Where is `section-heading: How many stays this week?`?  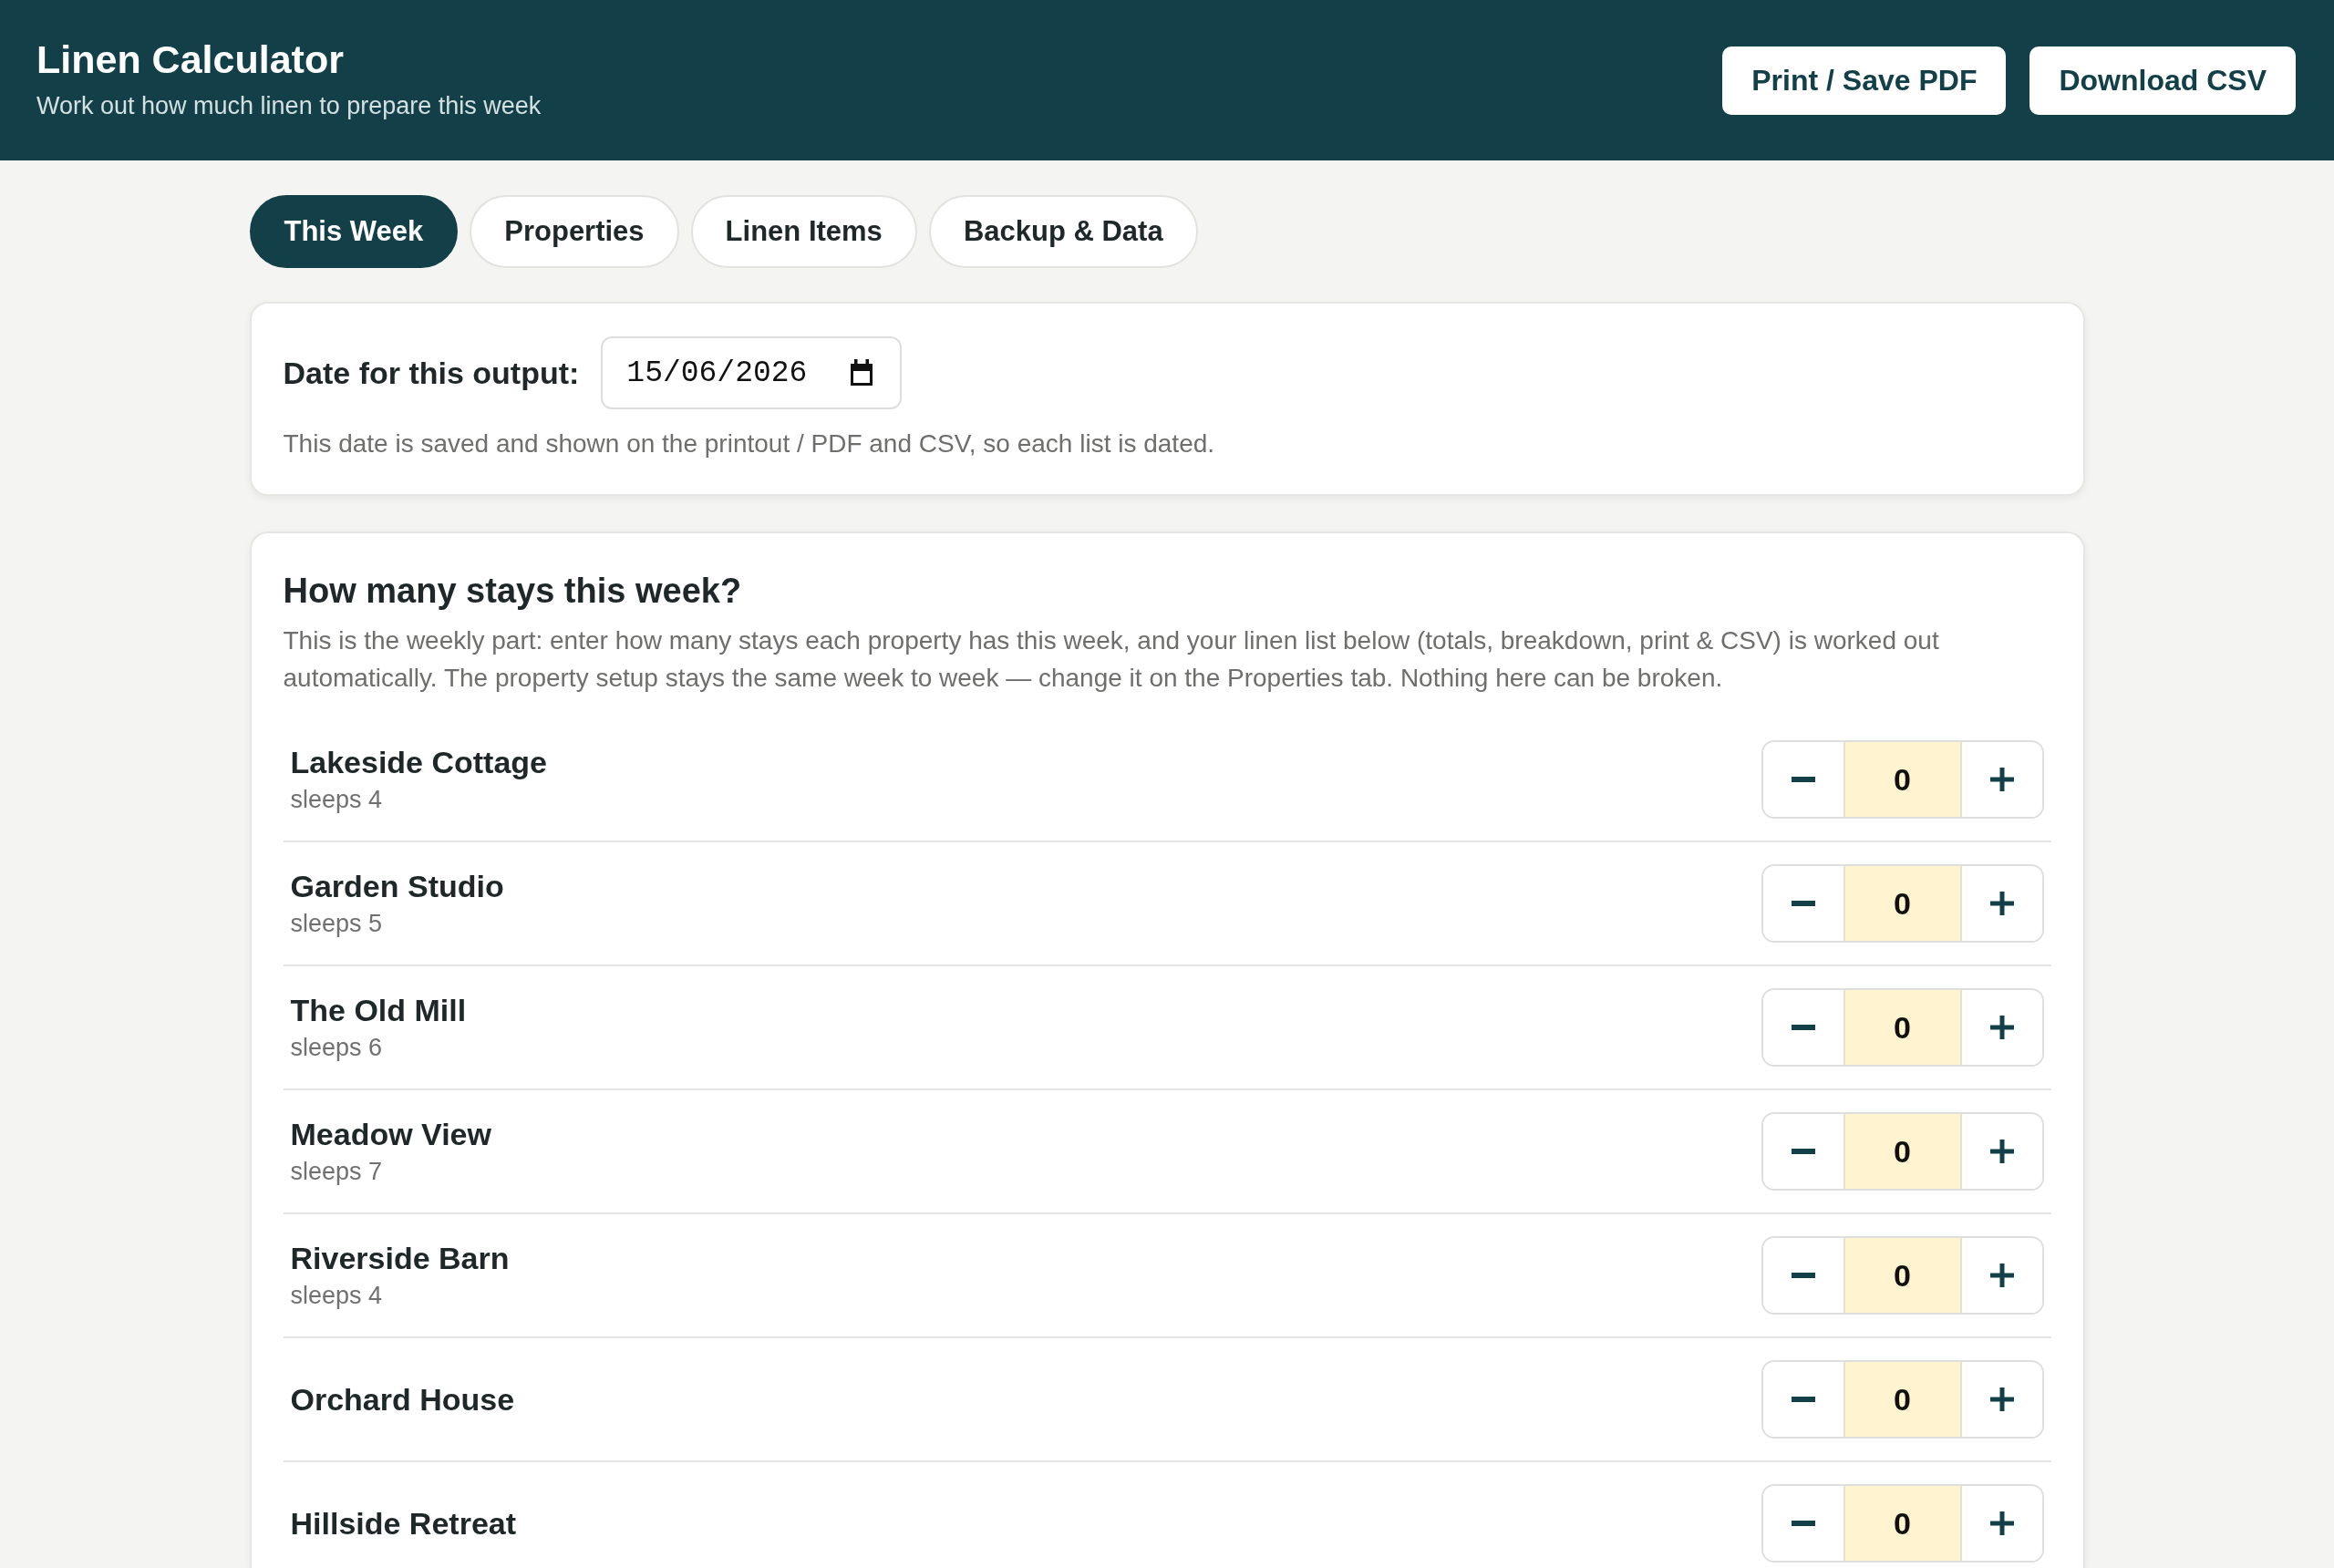 section-heading: How many stays this week? is located at coordinates (513, 591).